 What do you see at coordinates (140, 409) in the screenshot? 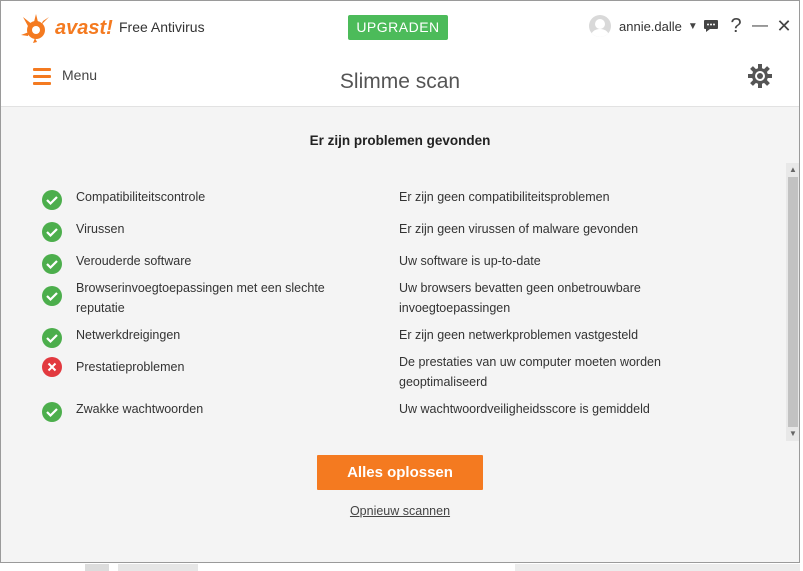
I see `check-name: Zwakke wachtwoorden` at bounding box center [140, 409].